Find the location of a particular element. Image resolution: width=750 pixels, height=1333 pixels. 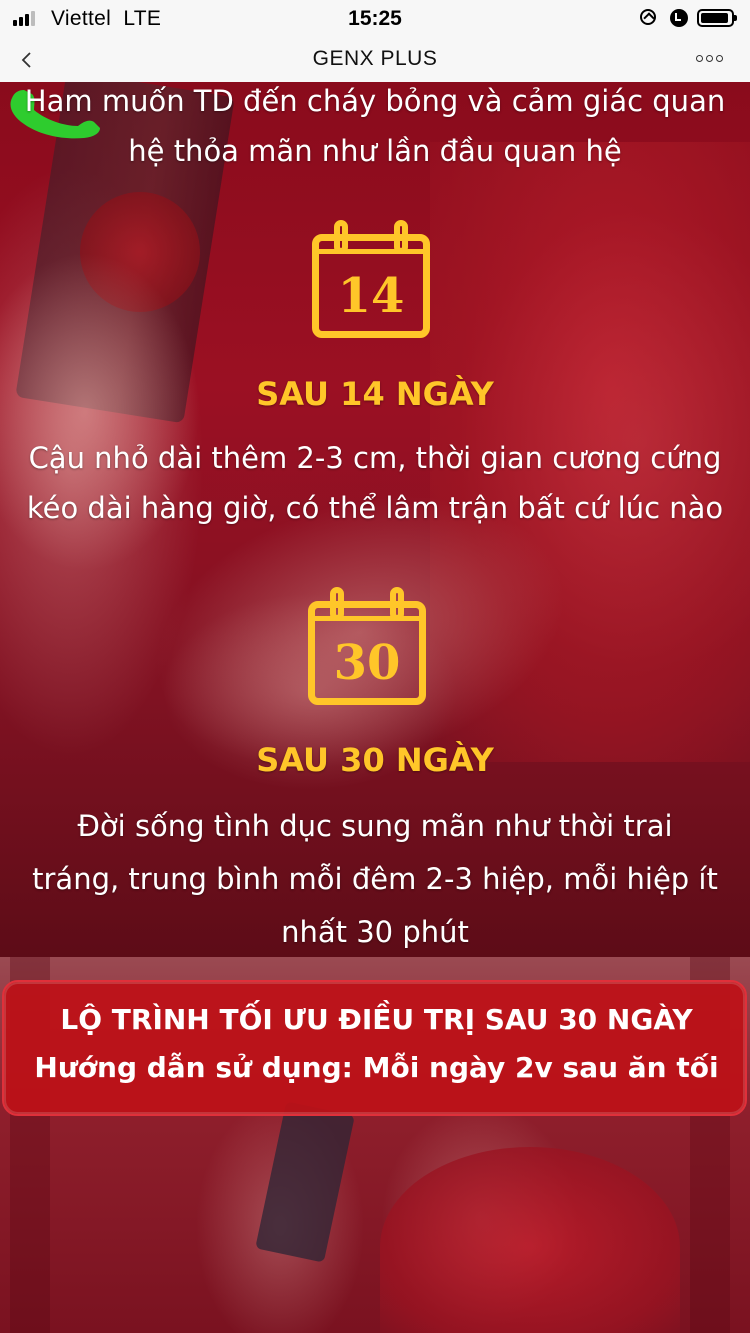

background-product-box is located at coordinates (305, 1182).